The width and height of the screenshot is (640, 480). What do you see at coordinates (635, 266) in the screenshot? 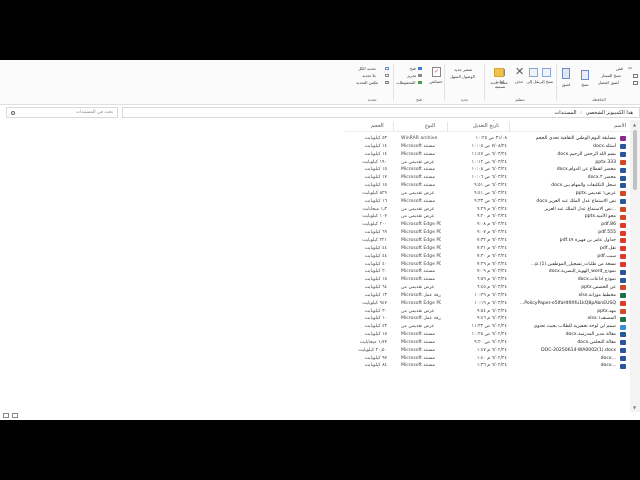
I see `vertical-scrollbar: ▲ ▼` at bounding box center [635, 266].